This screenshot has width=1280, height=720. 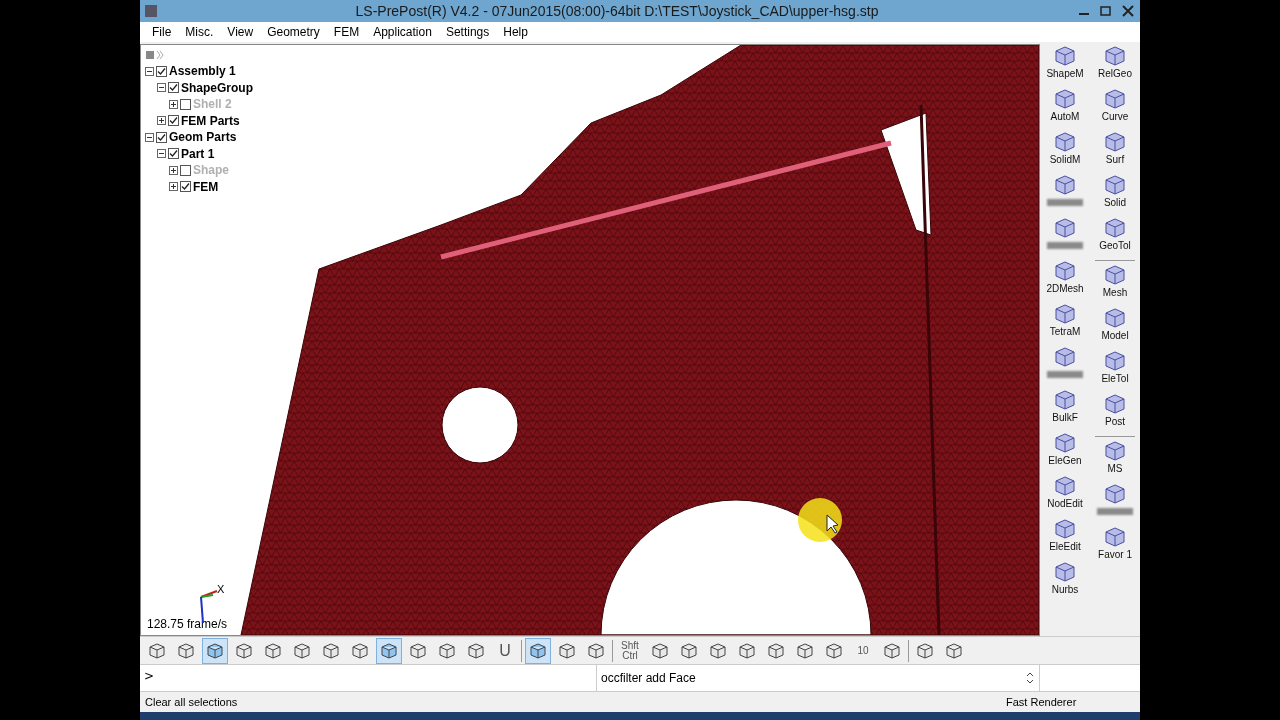 I want to click on menu-item: Settings, so click(x=467, y=31).